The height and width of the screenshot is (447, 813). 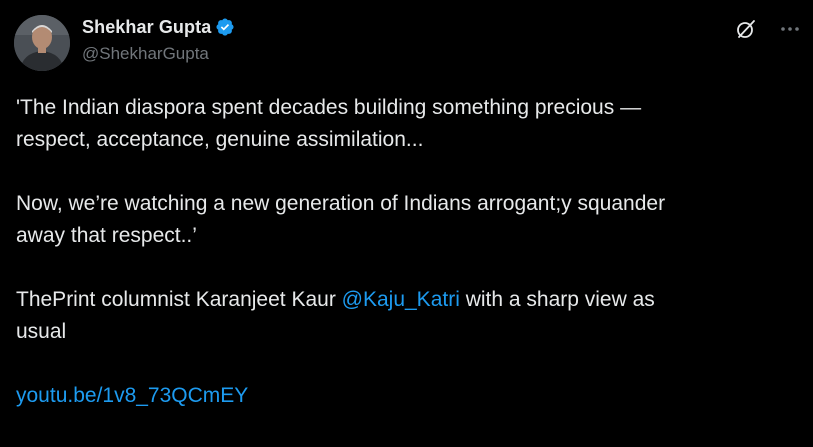 I want to click on tweet-line: usual, so click(x=41, y=331).